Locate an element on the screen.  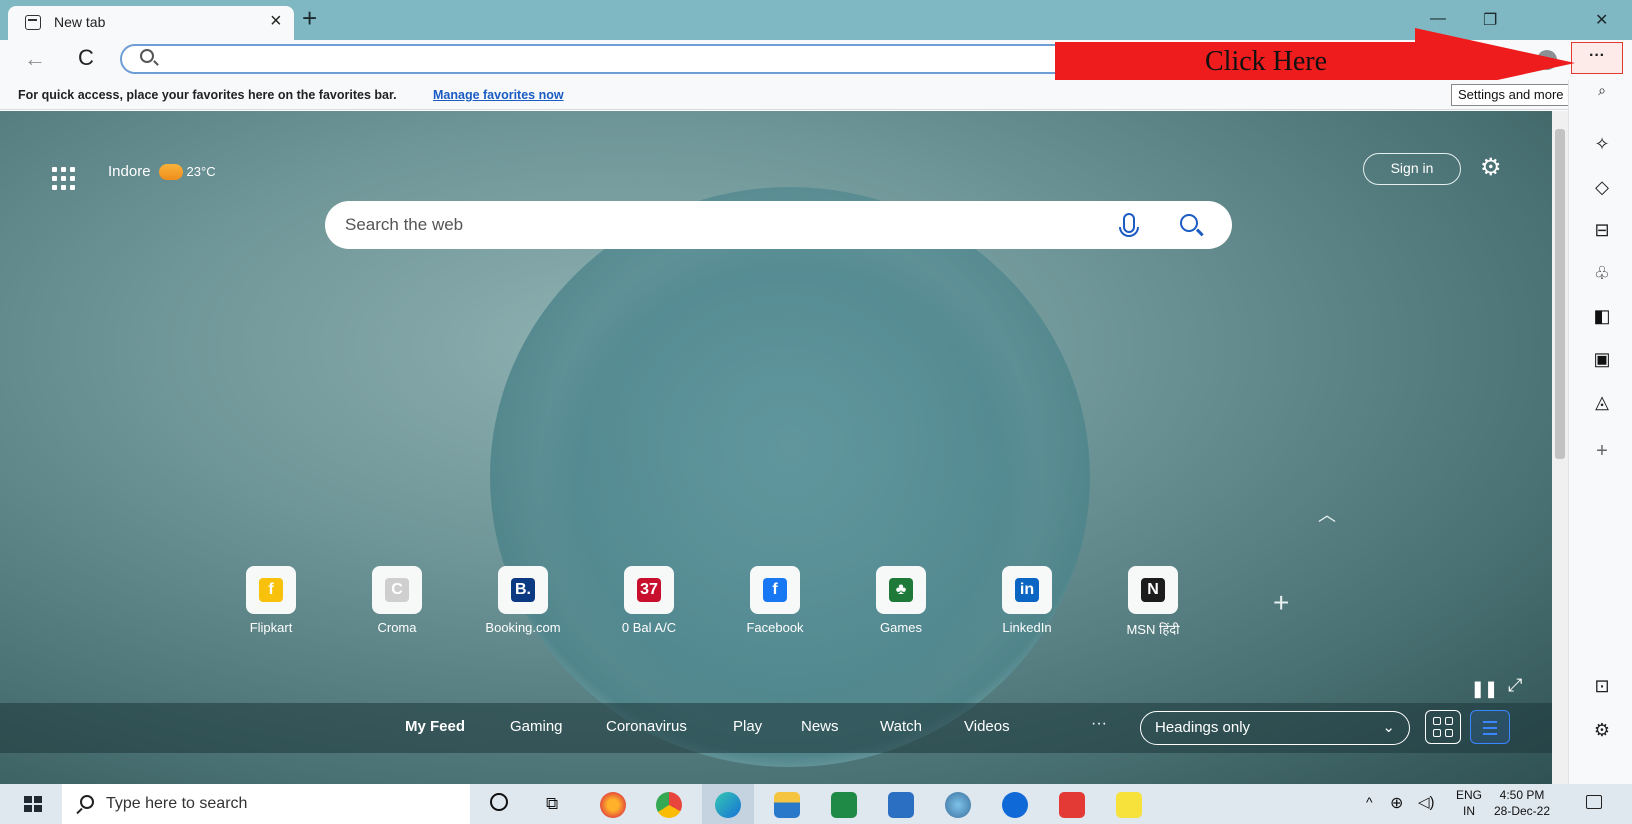
region-code: IN is located at coordinates (1469, 811).